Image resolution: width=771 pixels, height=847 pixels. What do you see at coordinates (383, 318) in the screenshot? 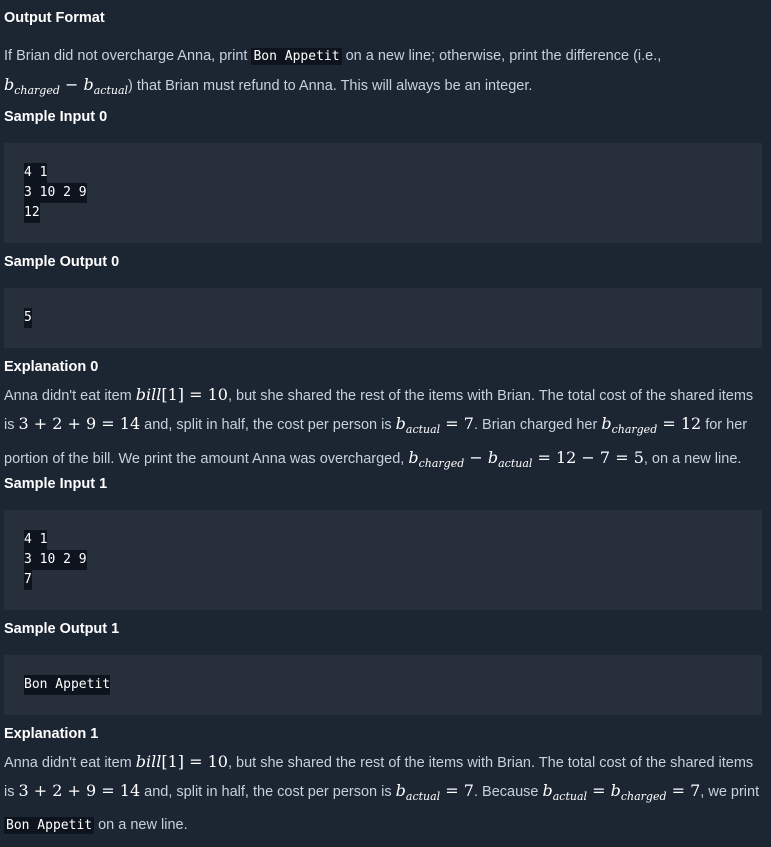
I see `sample-output-0-block: 5` at bounding box center [383, 318].